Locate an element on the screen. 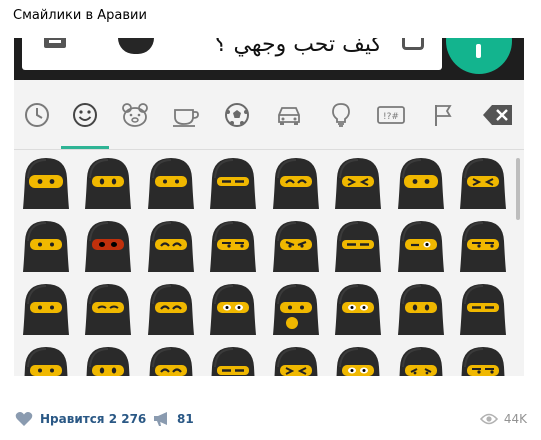 This screenshot has height=440, width=541. scrollbar is located at coordinates (518, 189).